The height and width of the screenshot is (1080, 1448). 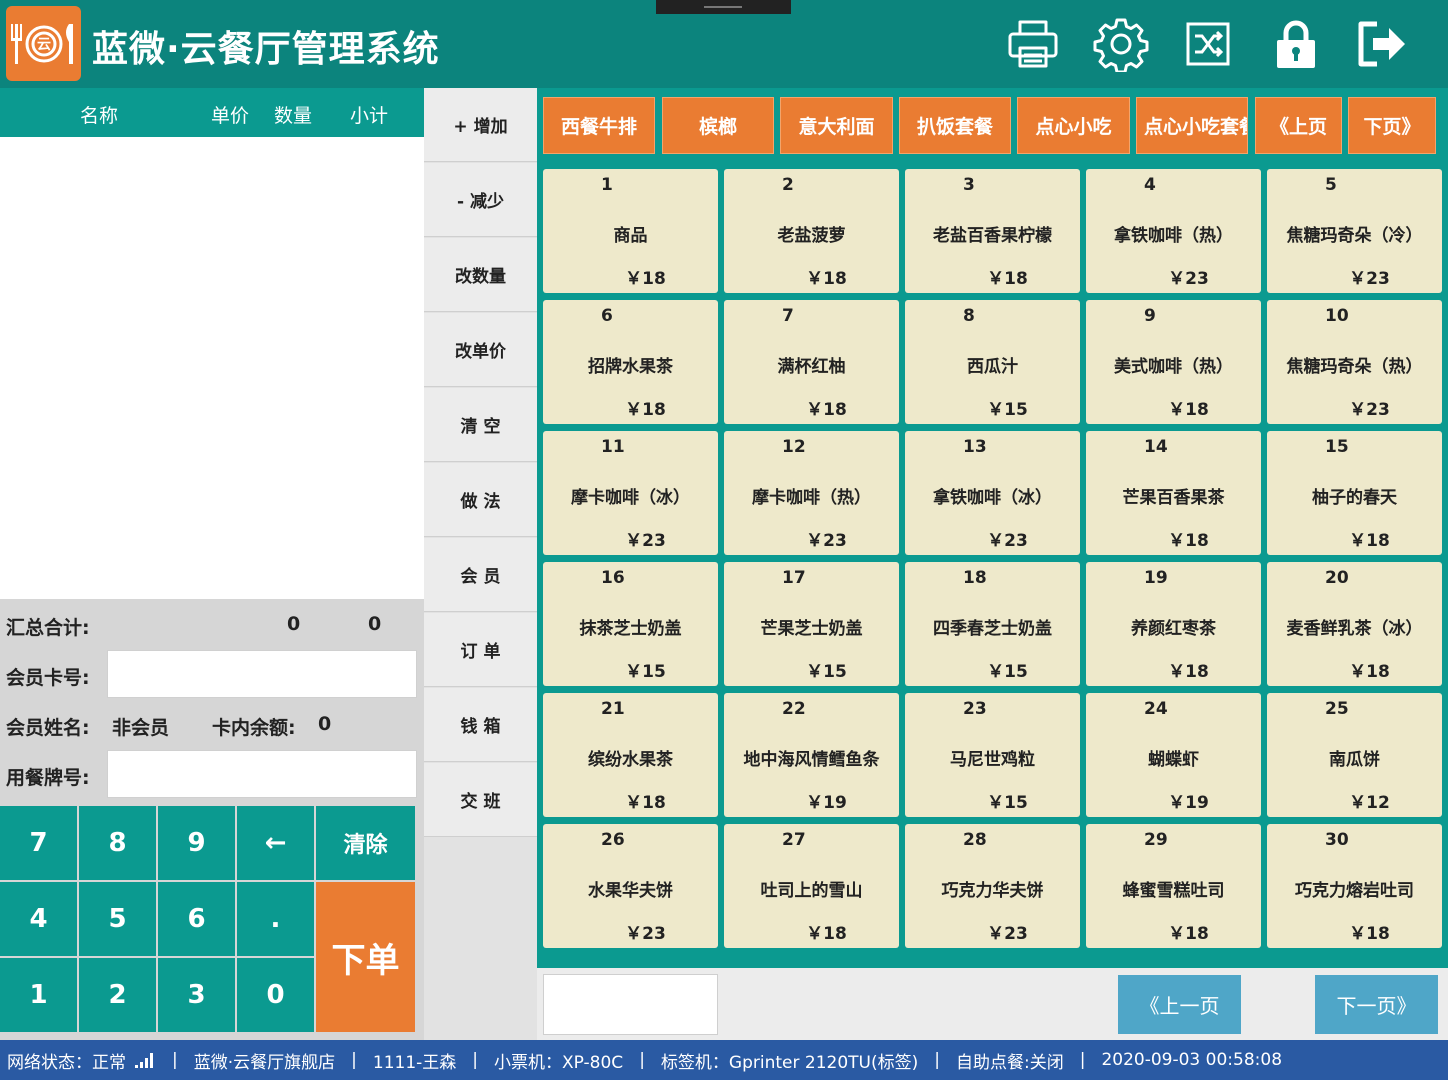 I want to click on printer-button, so click(x=1033, y=44).